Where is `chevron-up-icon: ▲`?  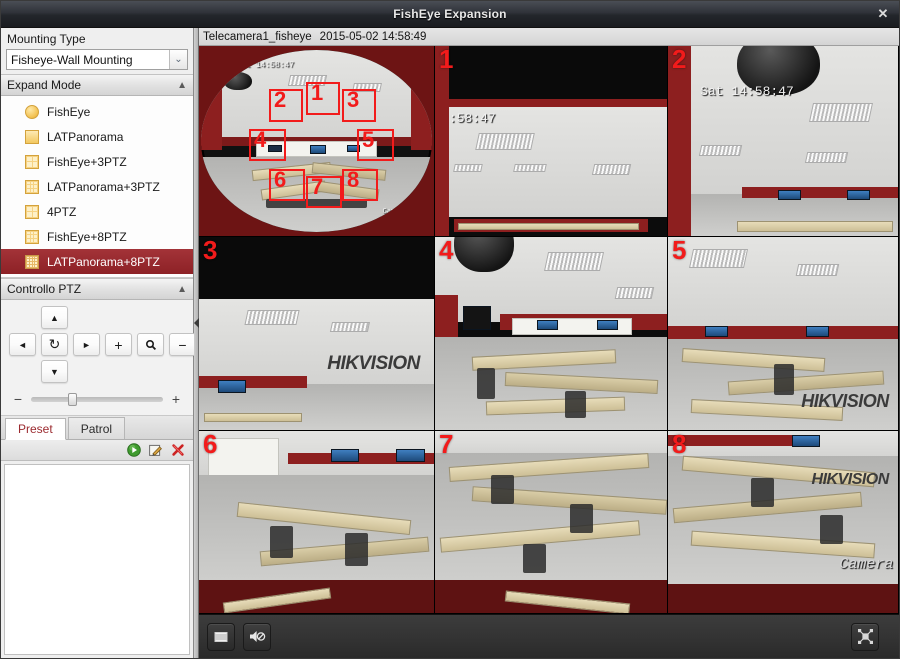 chevron-up-icon: ▲ is located at coordinates (182, 85).